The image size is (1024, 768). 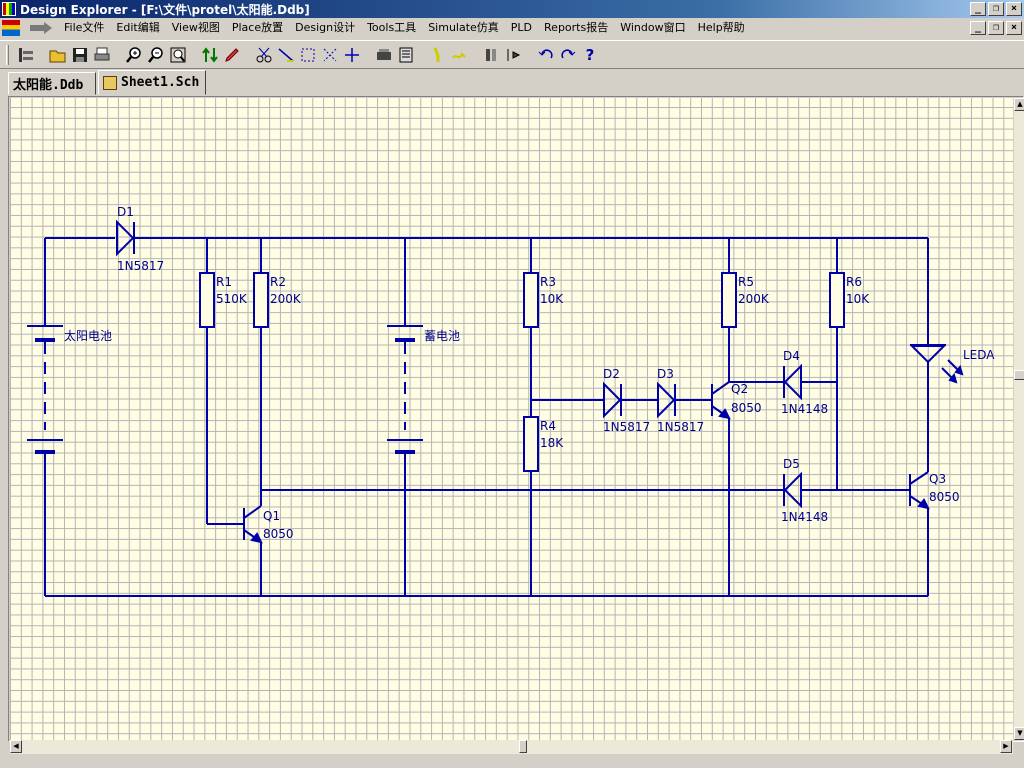 What do you see at coordinates (58, 55) in the screenshot?
I see `open-icon` at bounding box center [58, 55].